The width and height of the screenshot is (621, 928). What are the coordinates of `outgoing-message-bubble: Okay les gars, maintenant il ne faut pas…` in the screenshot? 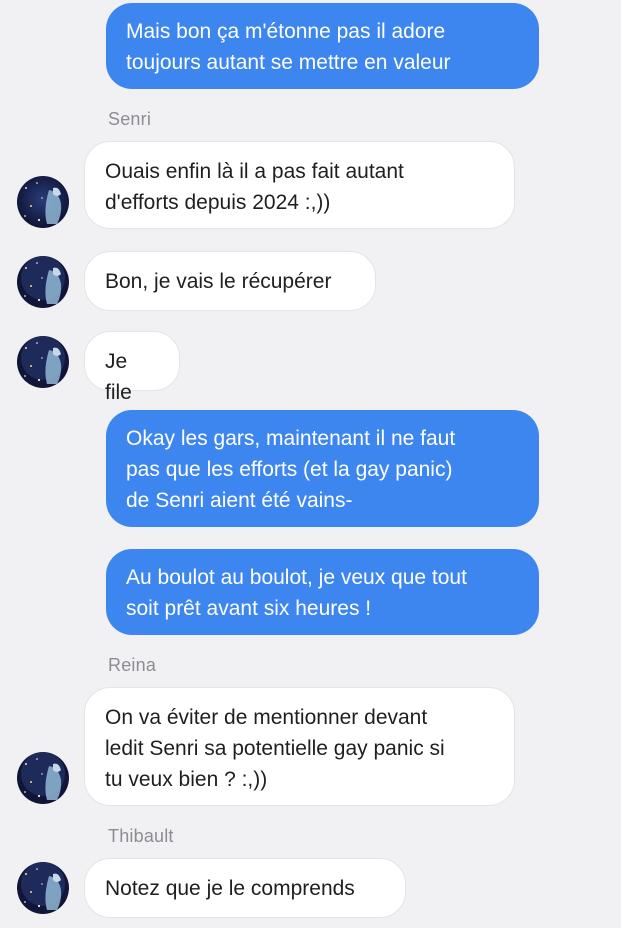 It's located at (322, 468).